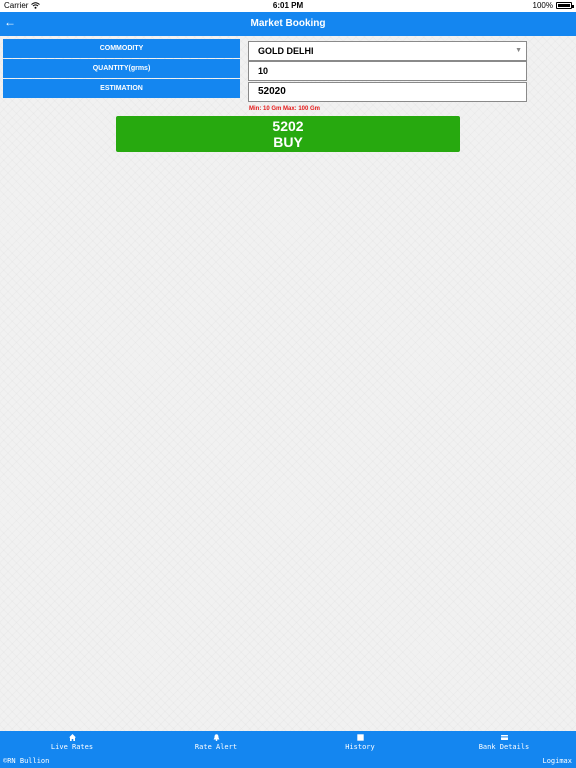 This screenshot has height=768, width=576. What do you see at coordinates (288, 126) in the screenshot?
I see `buy-price: 5202` at bounding box center [288, 126].